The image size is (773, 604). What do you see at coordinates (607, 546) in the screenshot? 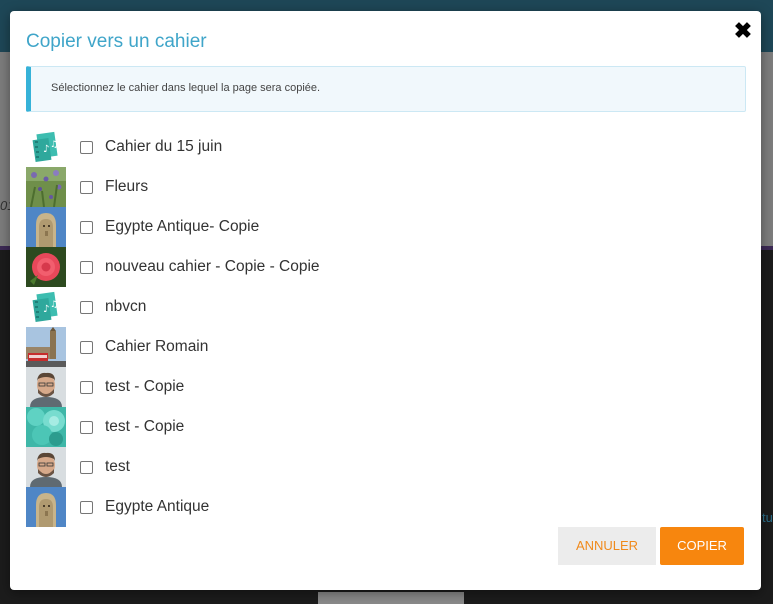
I see `cancel-button: ANNULER` at bounding box center [607, 546].